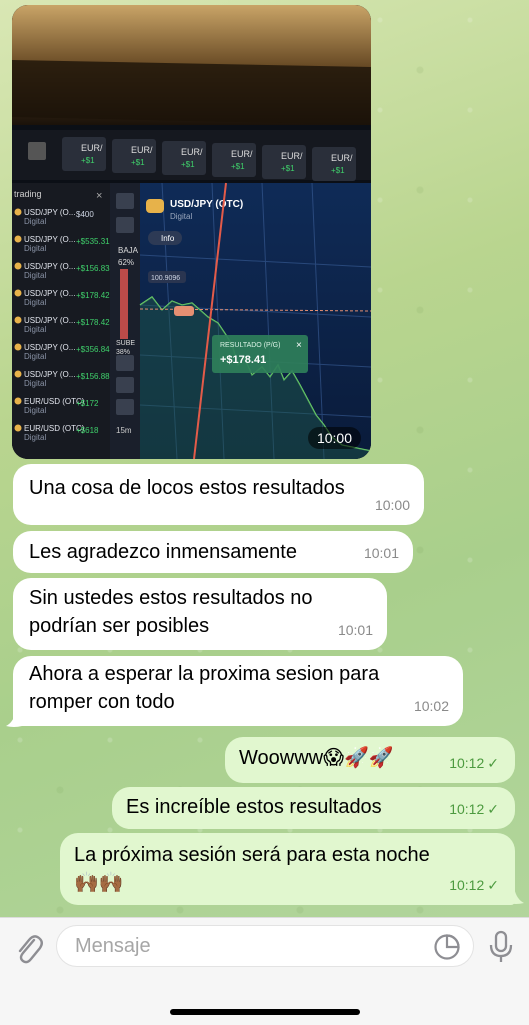  I want to click on message-text: Es increíble estos resultados, so click(254, 807).